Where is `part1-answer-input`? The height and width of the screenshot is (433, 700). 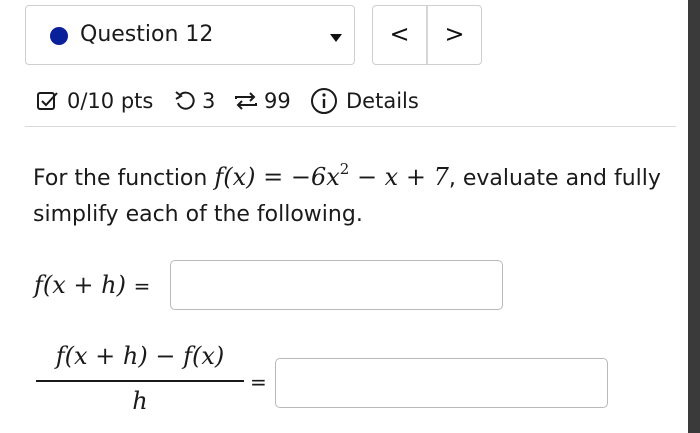
part1-answer-input is located at coordinates (336, 285).